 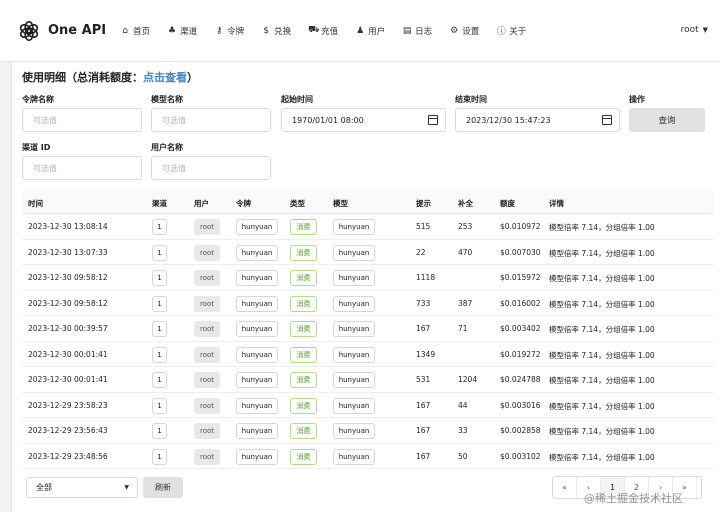 I want to click on gear-icon: ⚙, so click(x=454, y=30).